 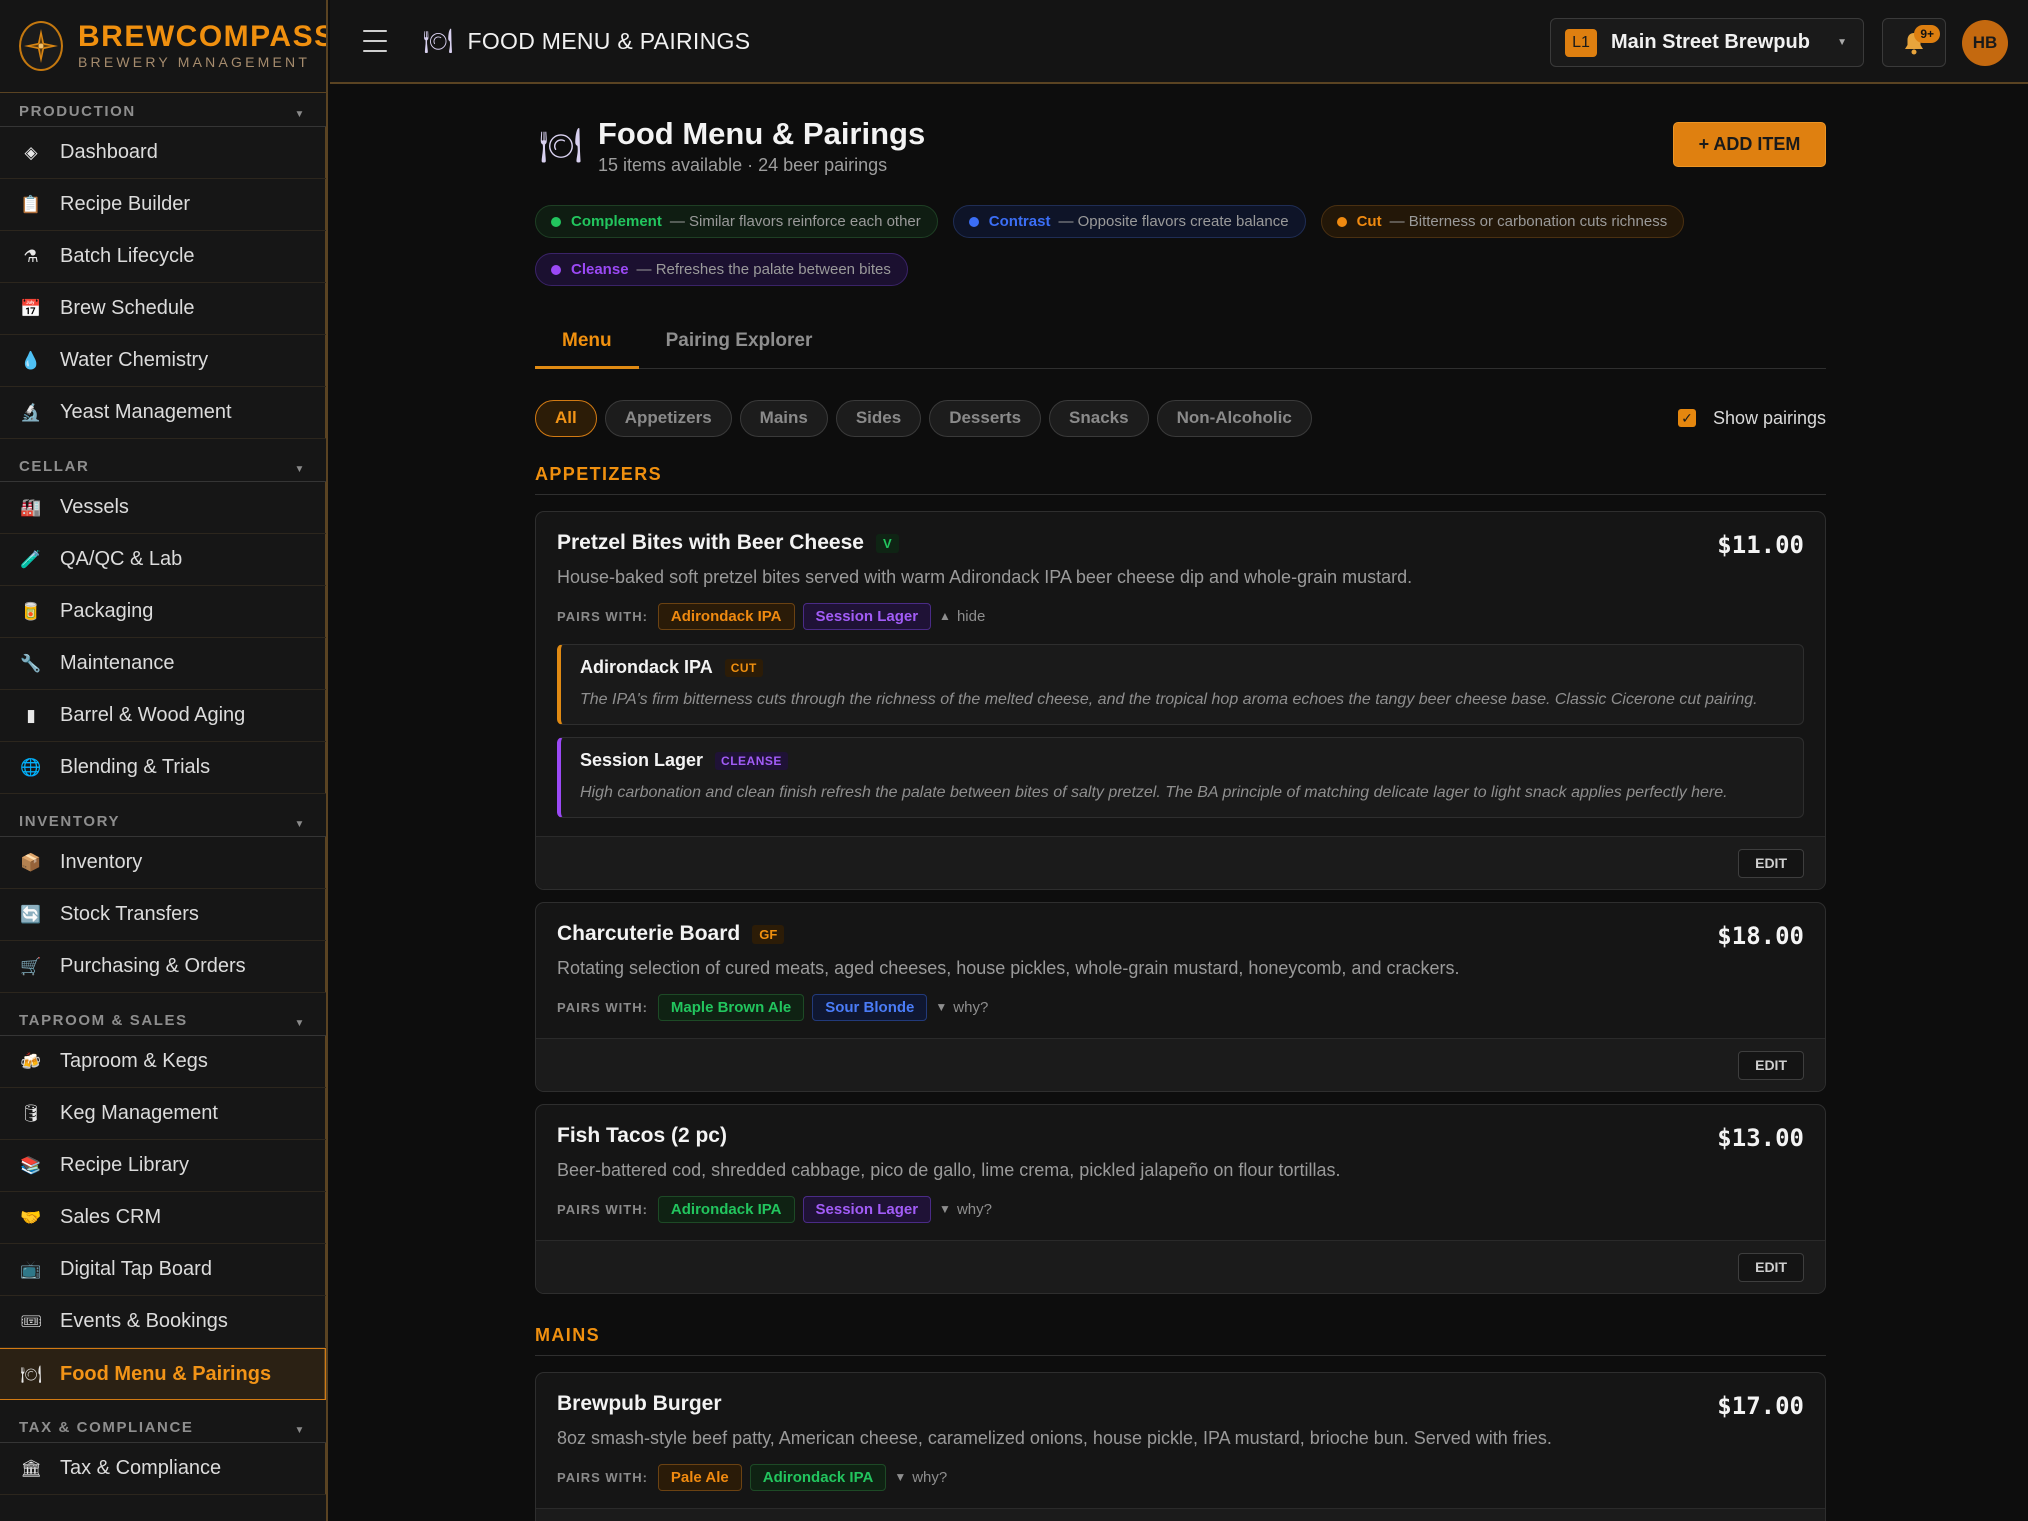 I want to click on pairing-beer-name: Adirondack IPA, so click(x=646, y=667).